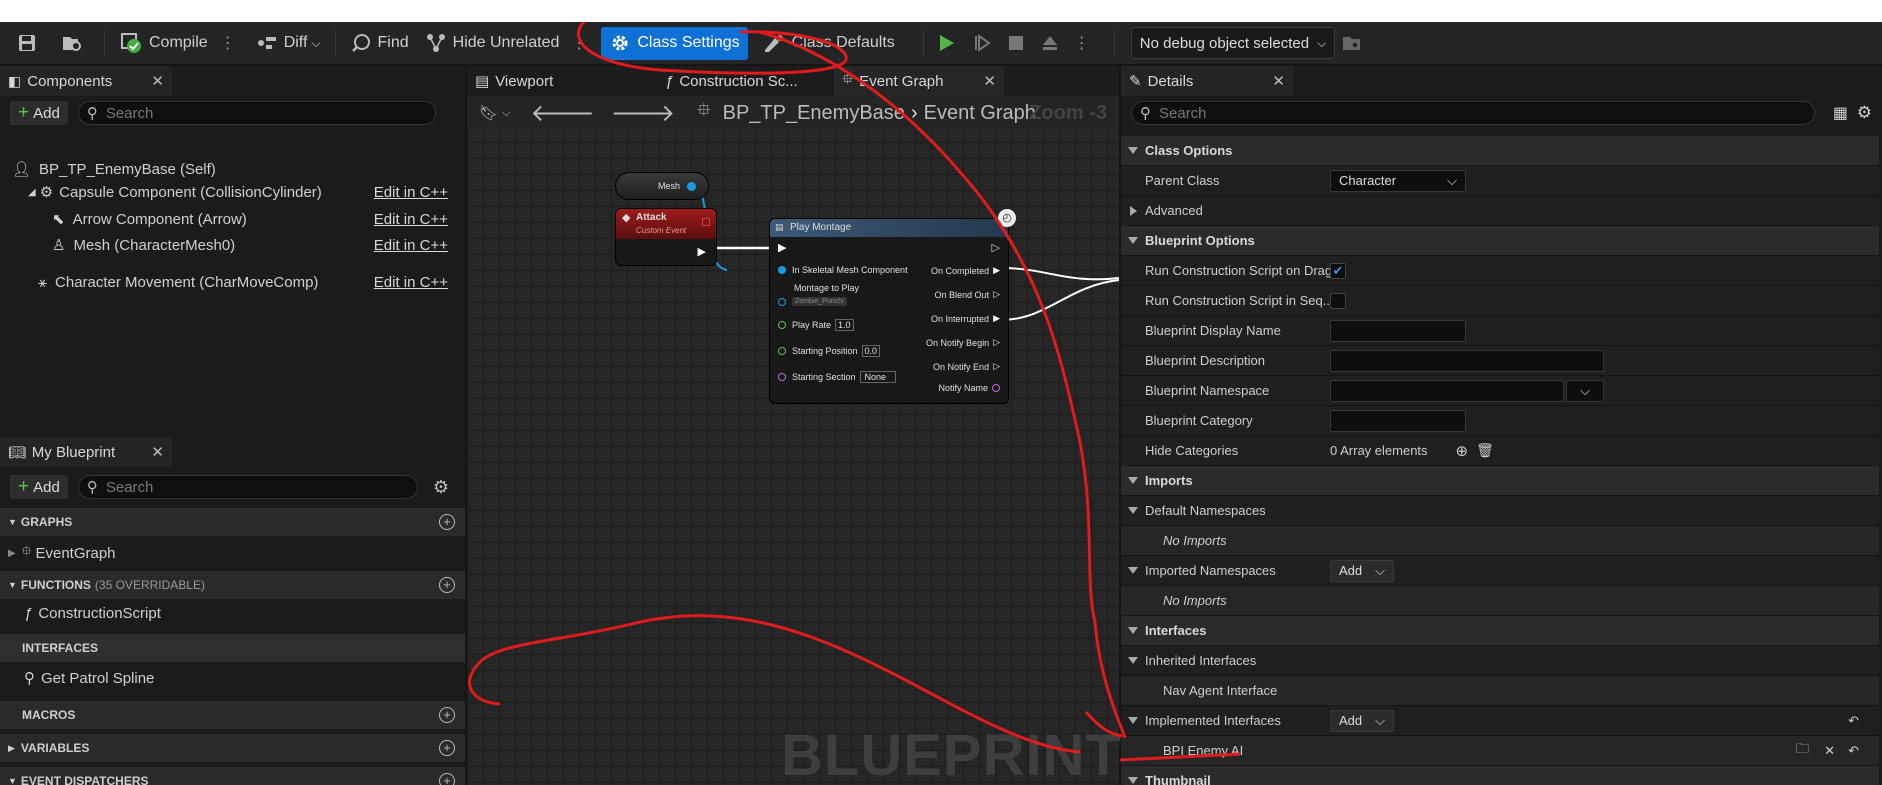 This screenshot has height=785, width=1882. I want to click on expand-arrow-icon: ◢, so click(32, 192).